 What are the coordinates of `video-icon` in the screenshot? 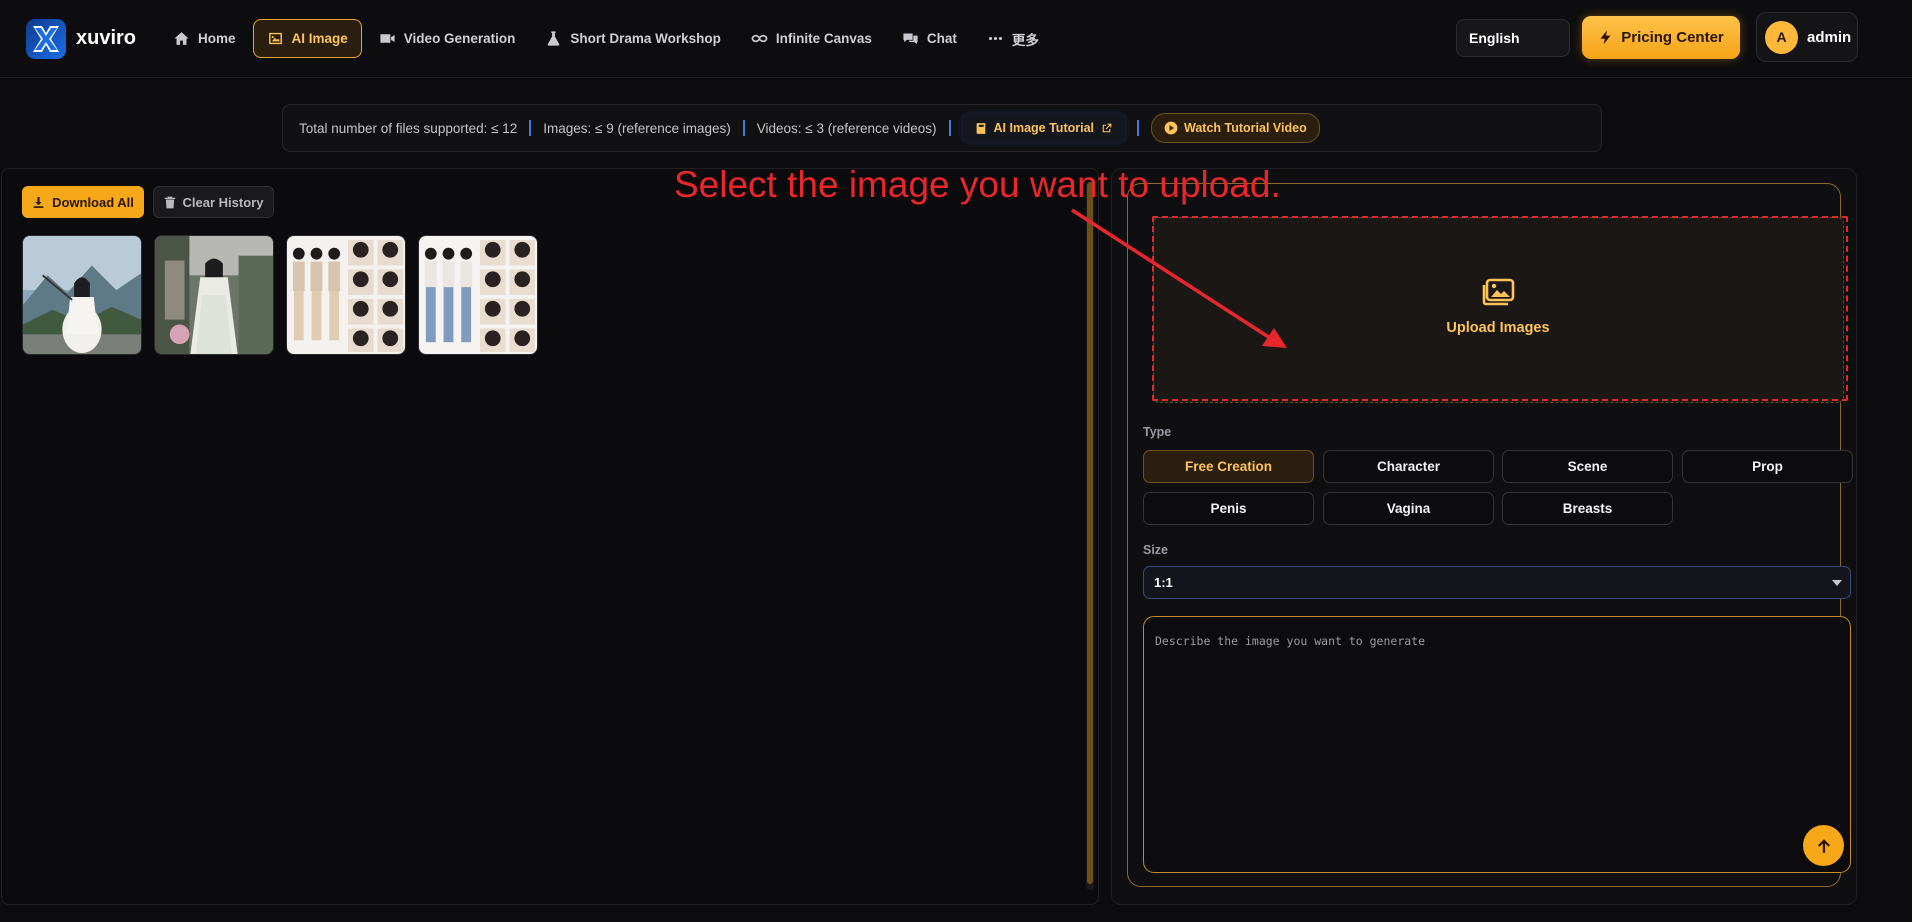 It's located at (387, 38).